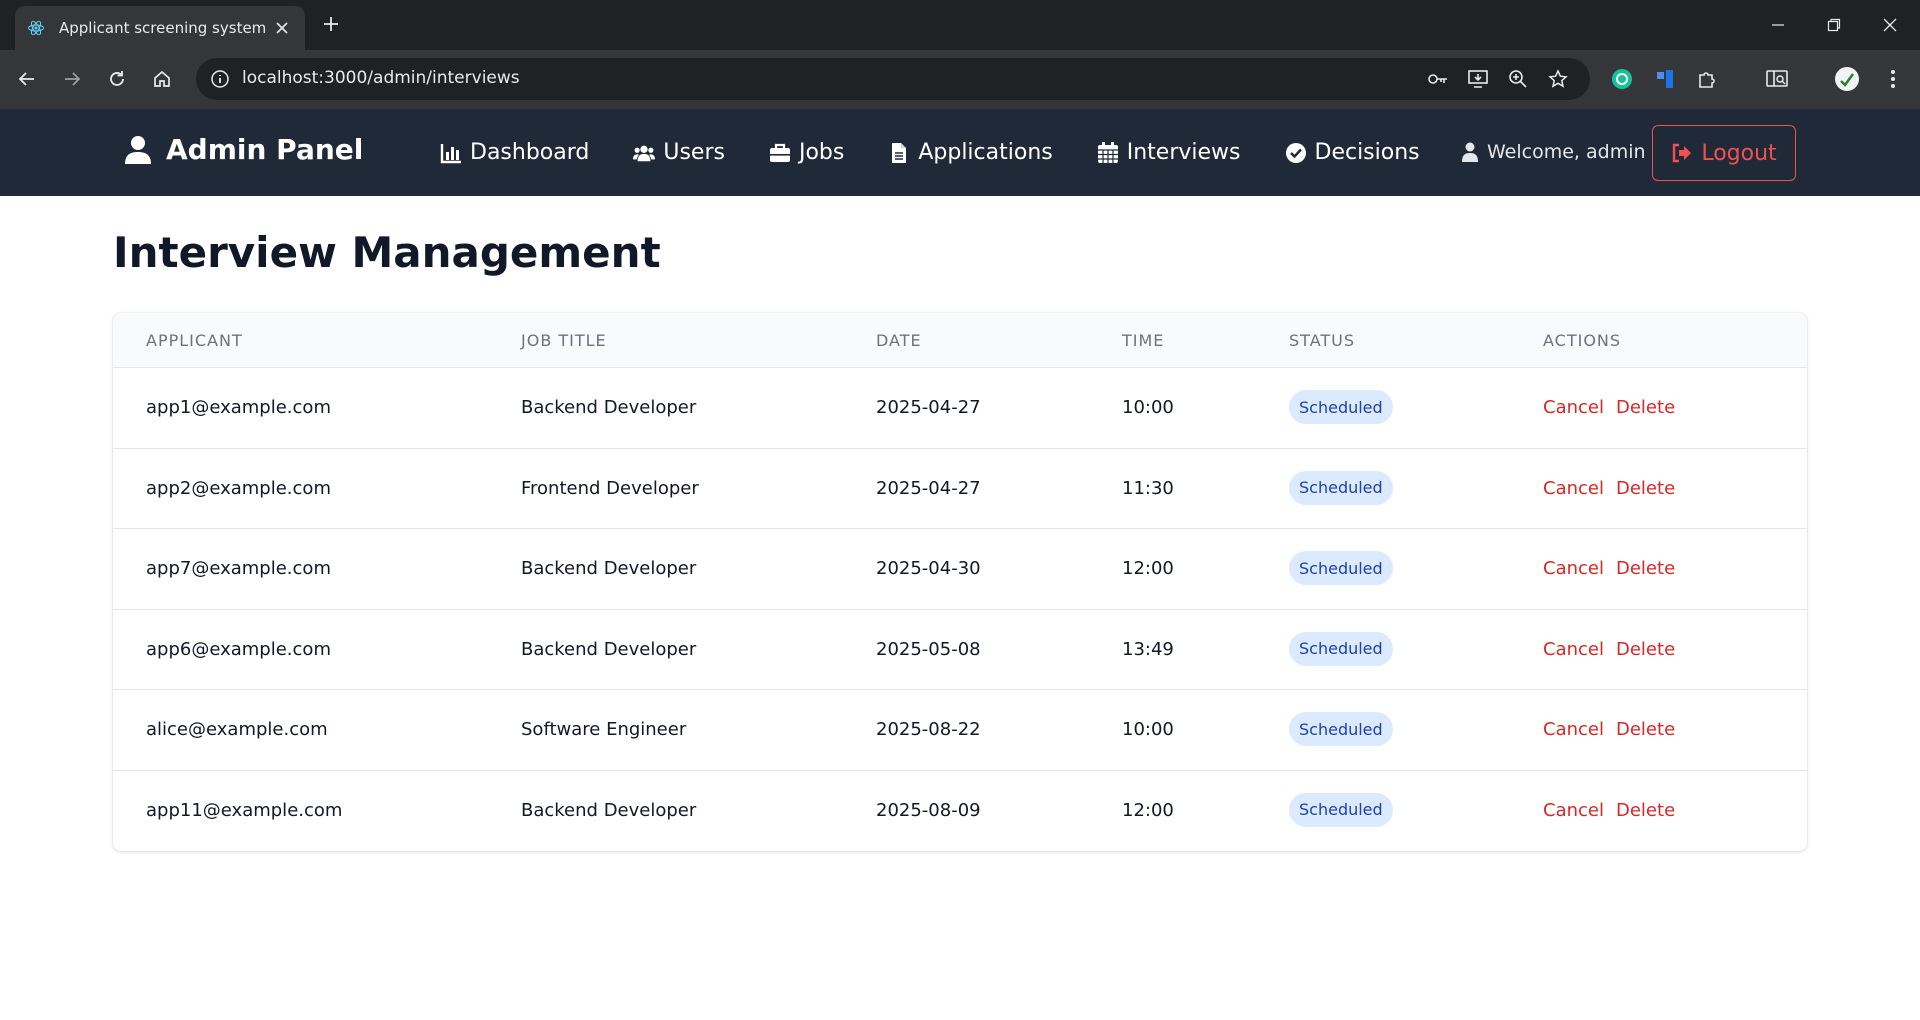 This screenshot has width=1920, height=1020. Describe the element at coordinates (1777, 79) in the screenshot. I see `side-panel-search-icon` at that location.